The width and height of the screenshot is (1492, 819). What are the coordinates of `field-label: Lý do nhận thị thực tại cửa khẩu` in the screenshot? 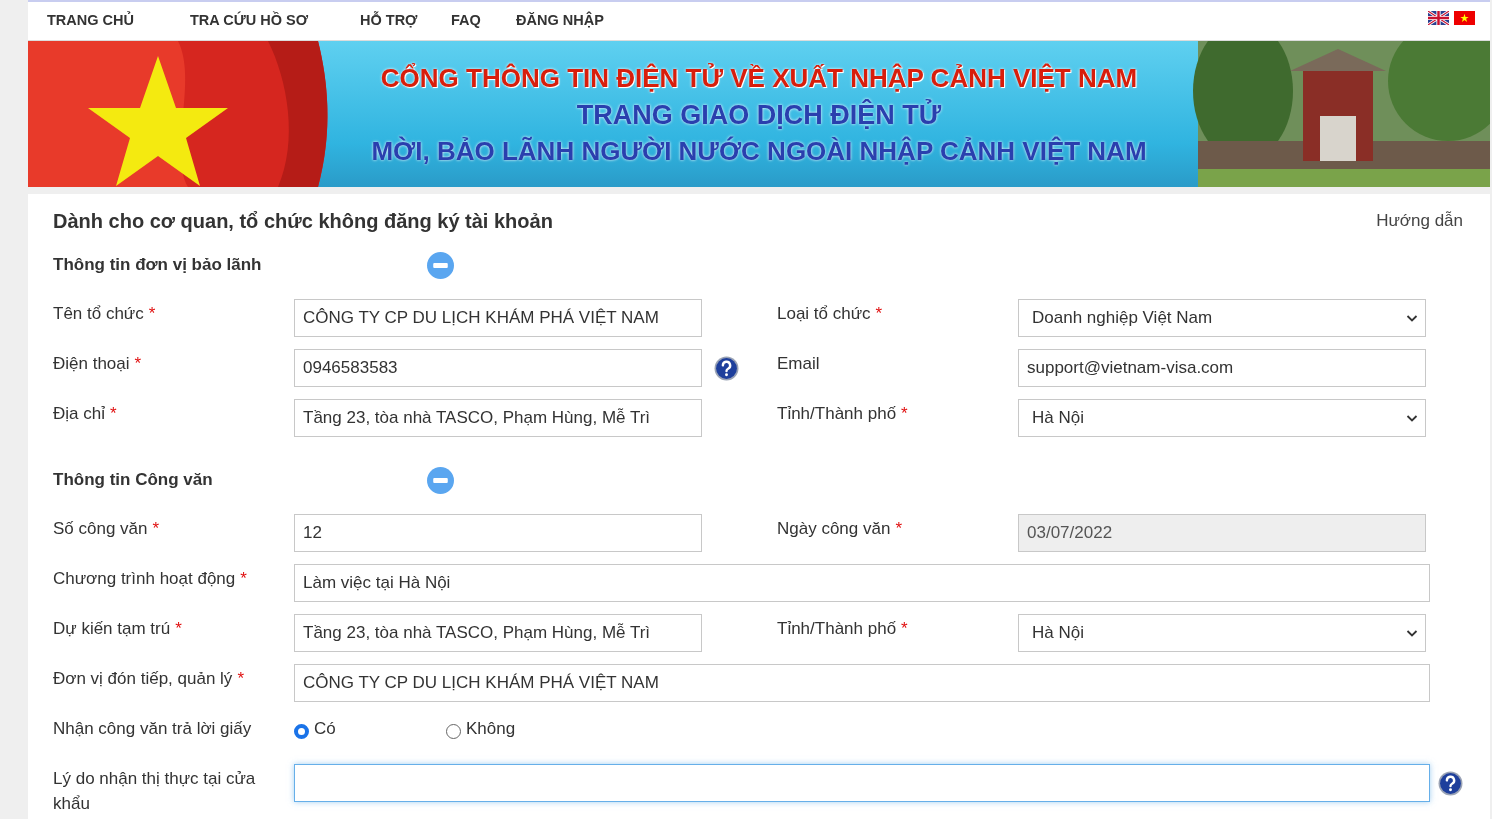 It's located at (154, 791).